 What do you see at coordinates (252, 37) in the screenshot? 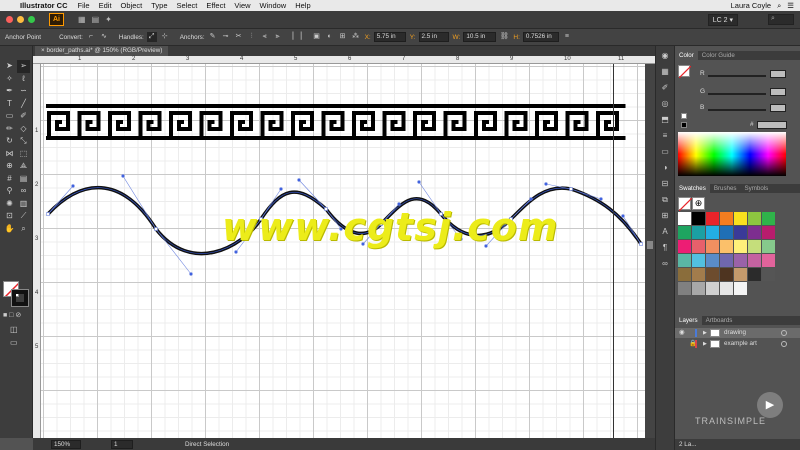
I see `align-center-icon: ⫶` at bounding box center [252, 37].